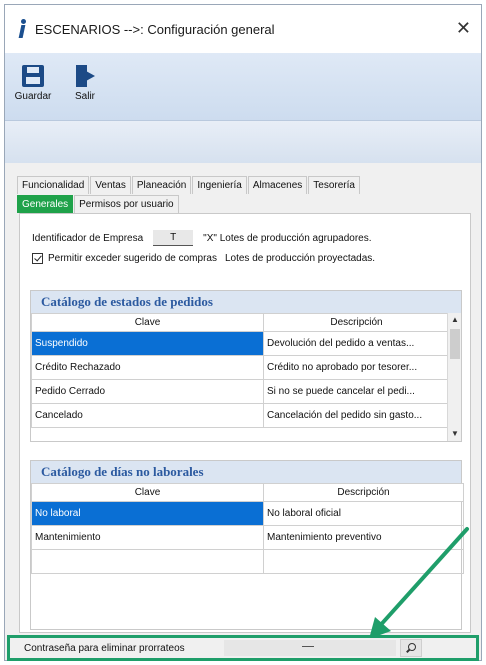 This screenshot has height=665, width=486. What do you see at coordinates (310, 648) in the screenshot?
I see `delete-proration-password-field` at bounding box center [310, 648].